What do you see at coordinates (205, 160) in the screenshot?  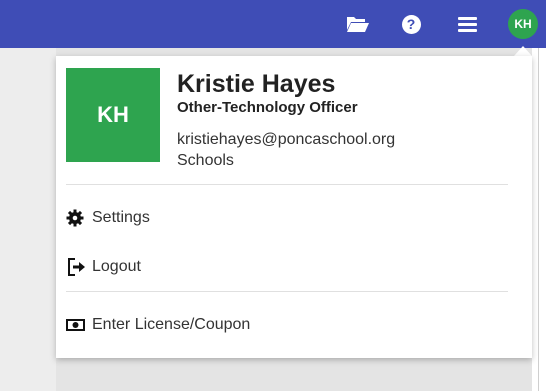 I see `user-organization: Schools` at bounding box center [205, 160].